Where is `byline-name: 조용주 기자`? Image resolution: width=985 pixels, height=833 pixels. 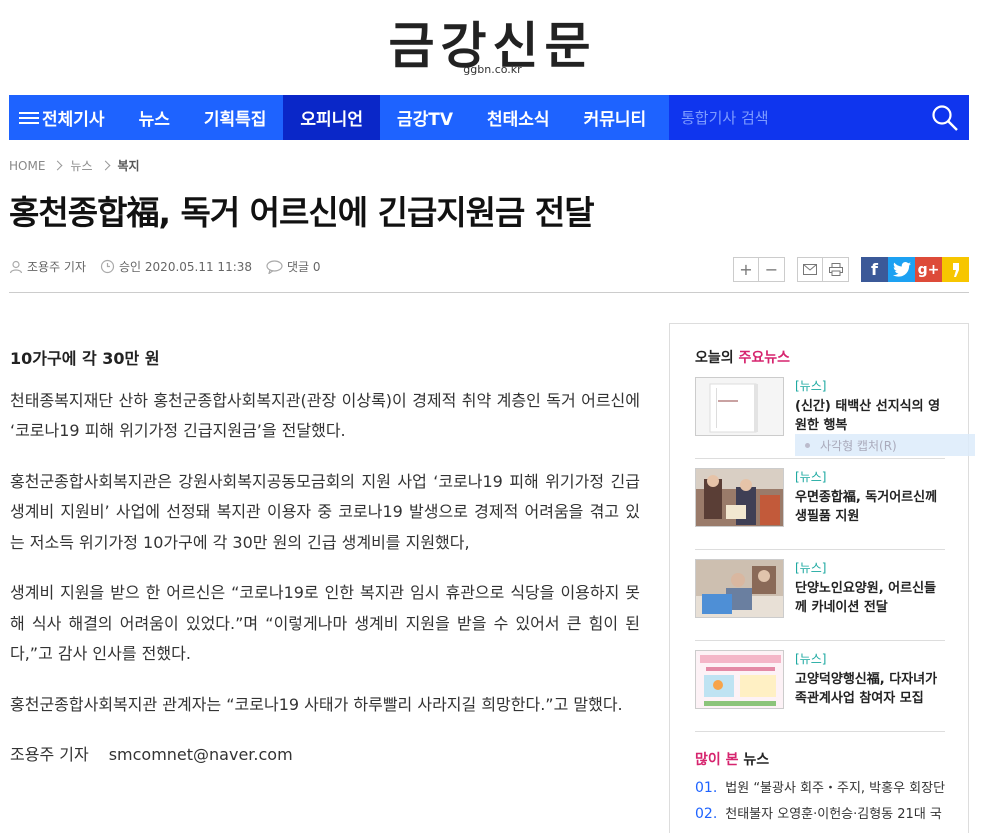
byline-name: 조용주 기자 is located at coordinates (49, 754).